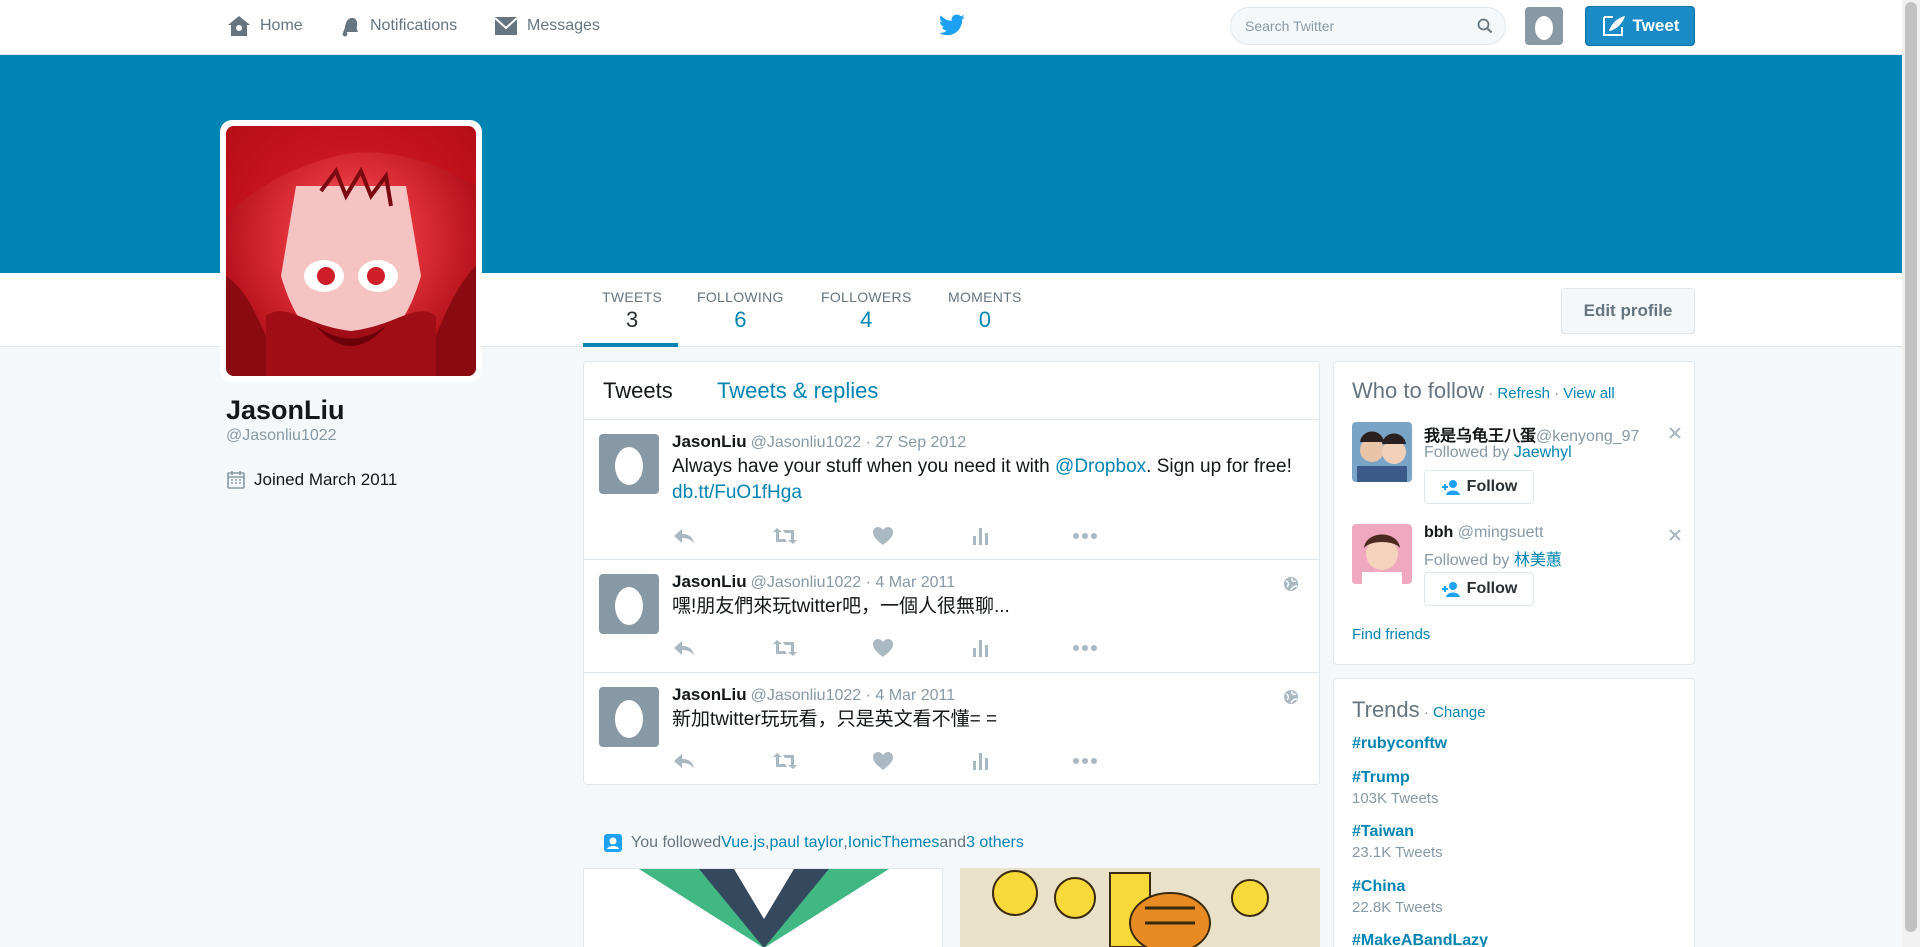 Image resolution: width=1920 pixels, height=947 pixels. What do you see at coordinates (894, 843) in the screenshot?
I see `followed-link-ionicthemes: IonicThemes` at bounding box center [894, 843].